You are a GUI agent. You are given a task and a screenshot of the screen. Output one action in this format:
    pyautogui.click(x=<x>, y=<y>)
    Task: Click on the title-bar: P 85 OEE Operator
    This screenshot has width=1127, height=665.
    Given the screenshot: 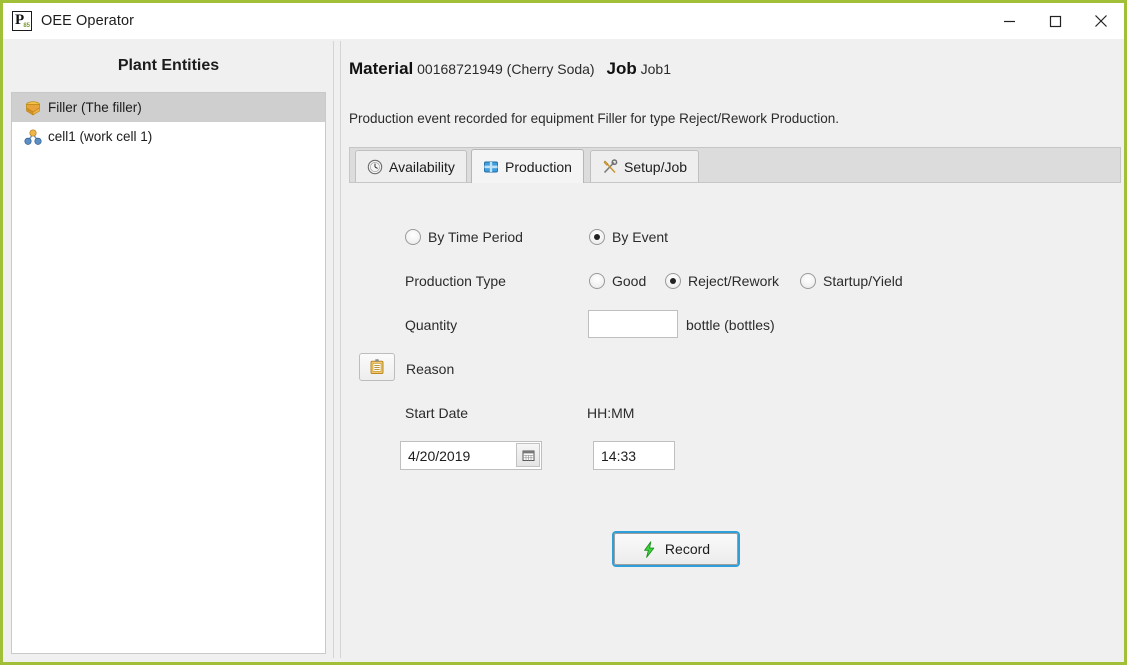 What is the action you would take?
    pyautogui.click(x=563, y=21)
    